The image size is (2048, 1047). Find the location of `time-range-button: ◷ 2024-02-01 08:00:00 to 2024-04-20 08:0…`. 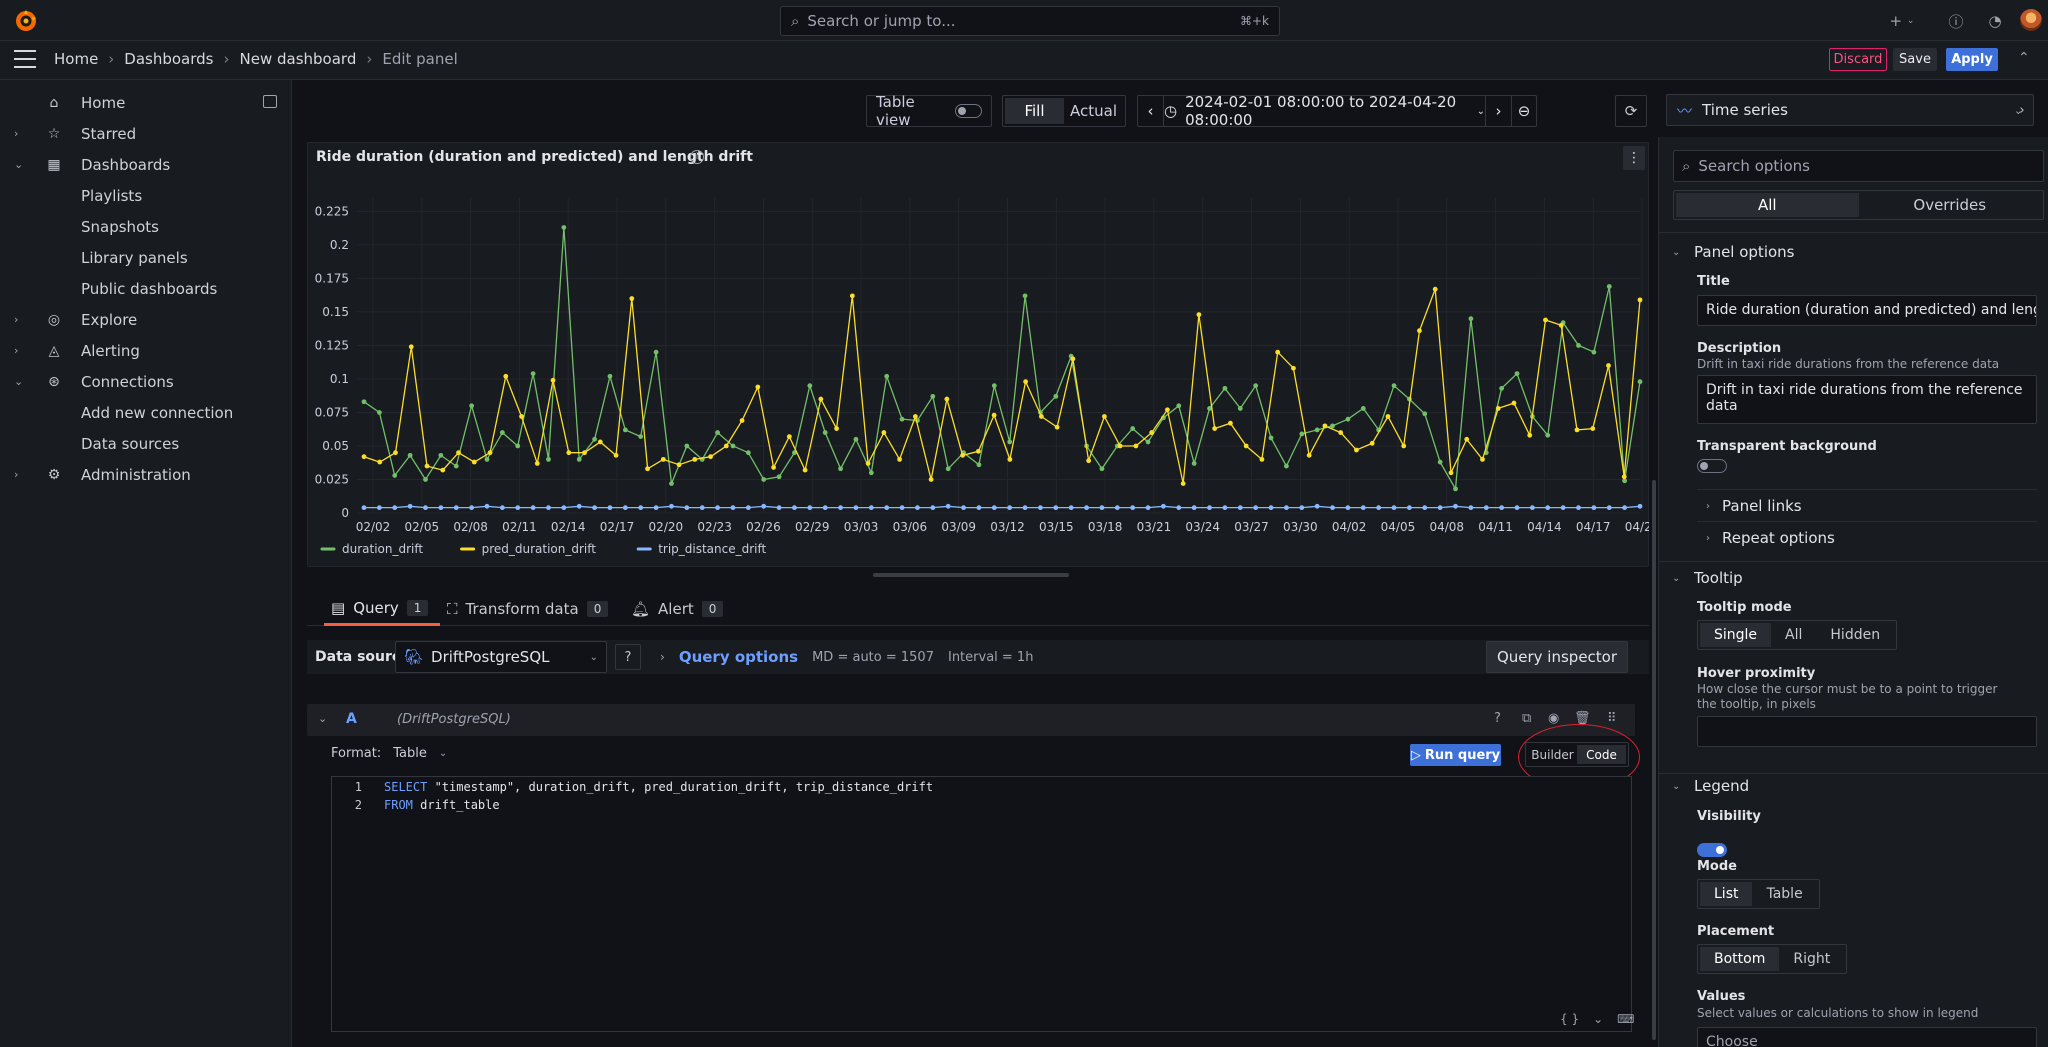

time-range-button: ◷ 2024-02-01 08:00:00 to 2024-04-20 08:0… is located at coordinates (1325, 111).